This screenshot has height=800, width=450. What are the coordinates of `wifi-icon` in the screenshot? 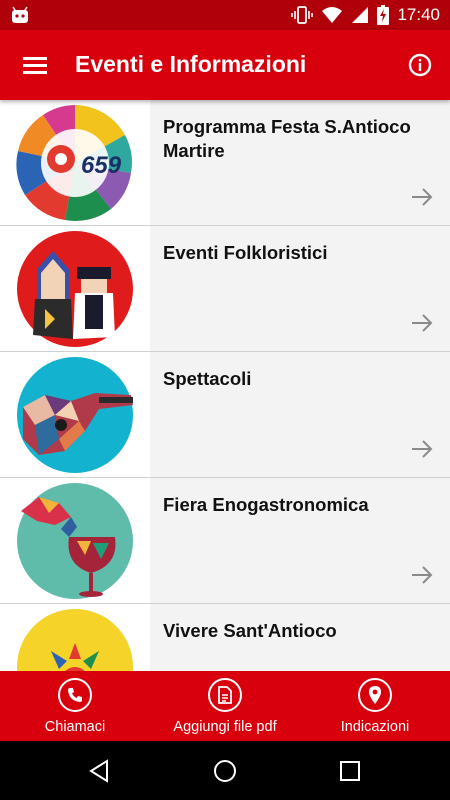 It's located at (332, 15).